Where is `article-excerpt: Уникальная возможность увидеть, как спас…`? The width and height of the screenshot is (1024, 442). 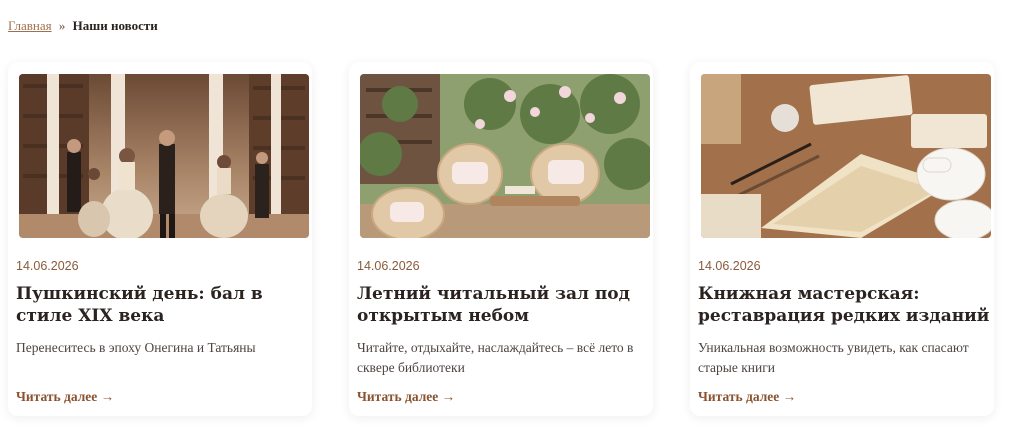 article-excerpt: Уникальная возможность увидеть, как спас… is located at coordinates (833, 357).